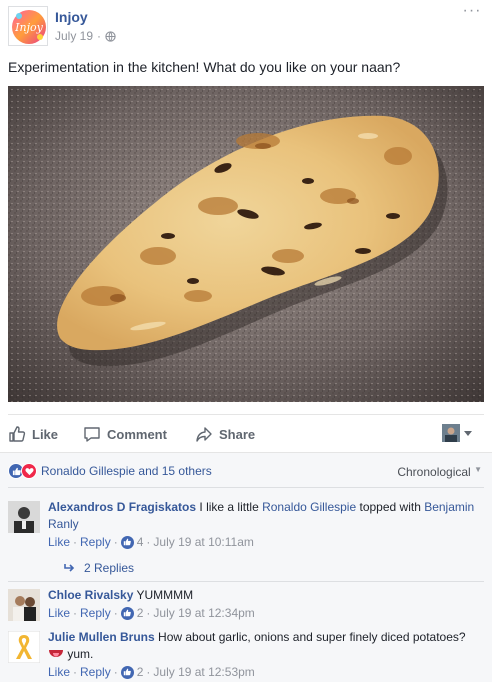 The image size is (492, 682). What do you see at coordinates (90, 595) in the screenshot?
I see `comment-author: Chloe Rivalsky` at bounding box center [90, 595].